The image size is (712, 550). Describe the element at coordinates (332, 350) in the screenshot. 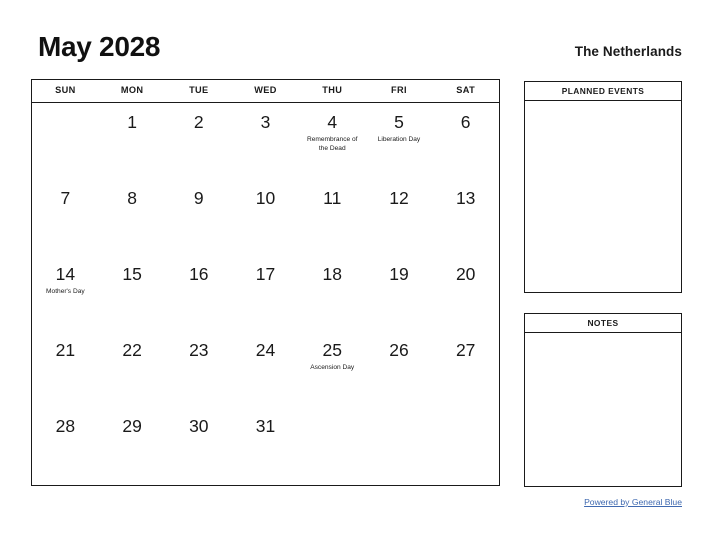

I see `day-number: 25` at that location.